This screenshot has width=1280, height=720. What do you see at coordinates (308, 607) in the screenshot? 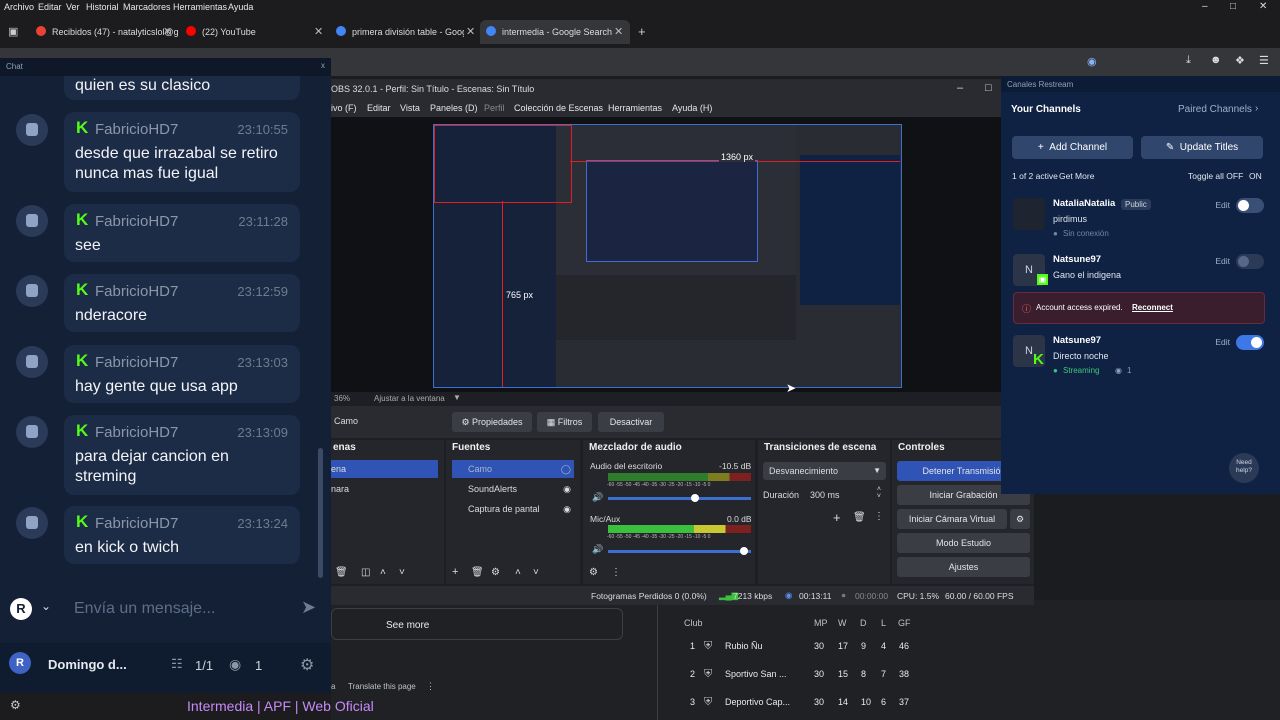
I see `send-icon: ➤` at bounding box center [308, 607].